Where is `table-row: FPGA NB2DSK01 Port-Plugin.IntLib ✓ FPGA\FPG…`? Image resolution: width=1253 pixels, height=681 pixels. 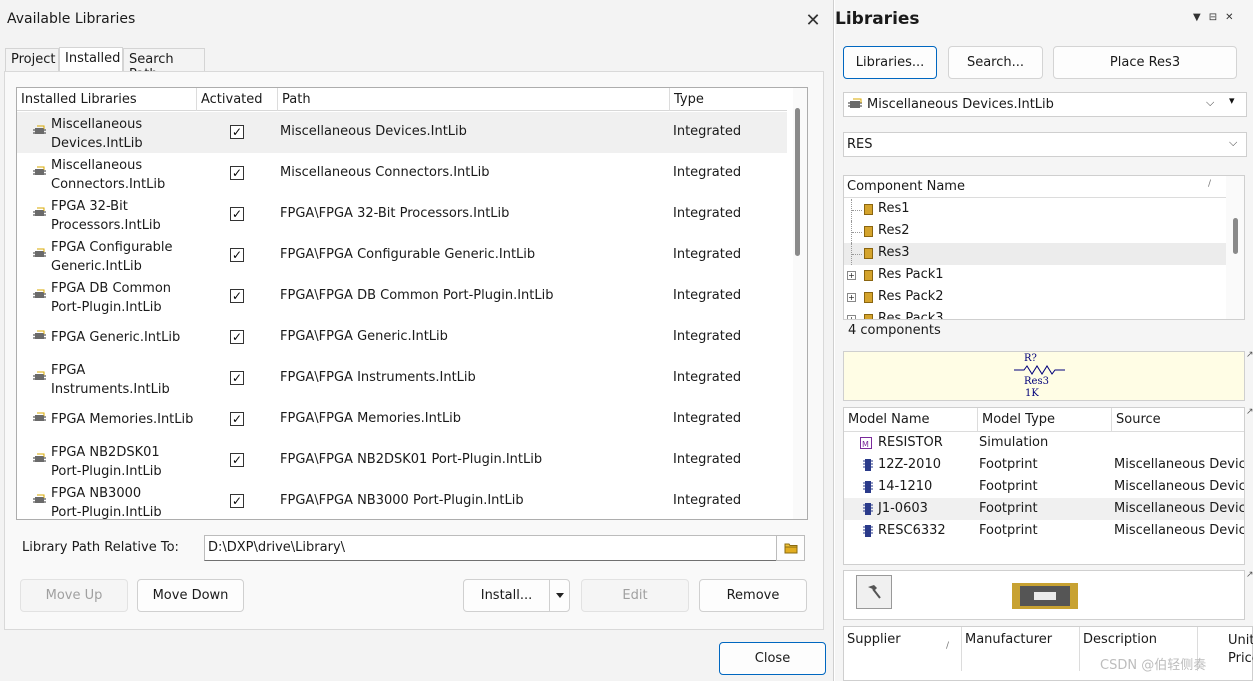 table-row: FPGA NB2DSK01 Port-Plugin.IntLib ✓ FPGA\FPG… is located at coordinates (402, 460).